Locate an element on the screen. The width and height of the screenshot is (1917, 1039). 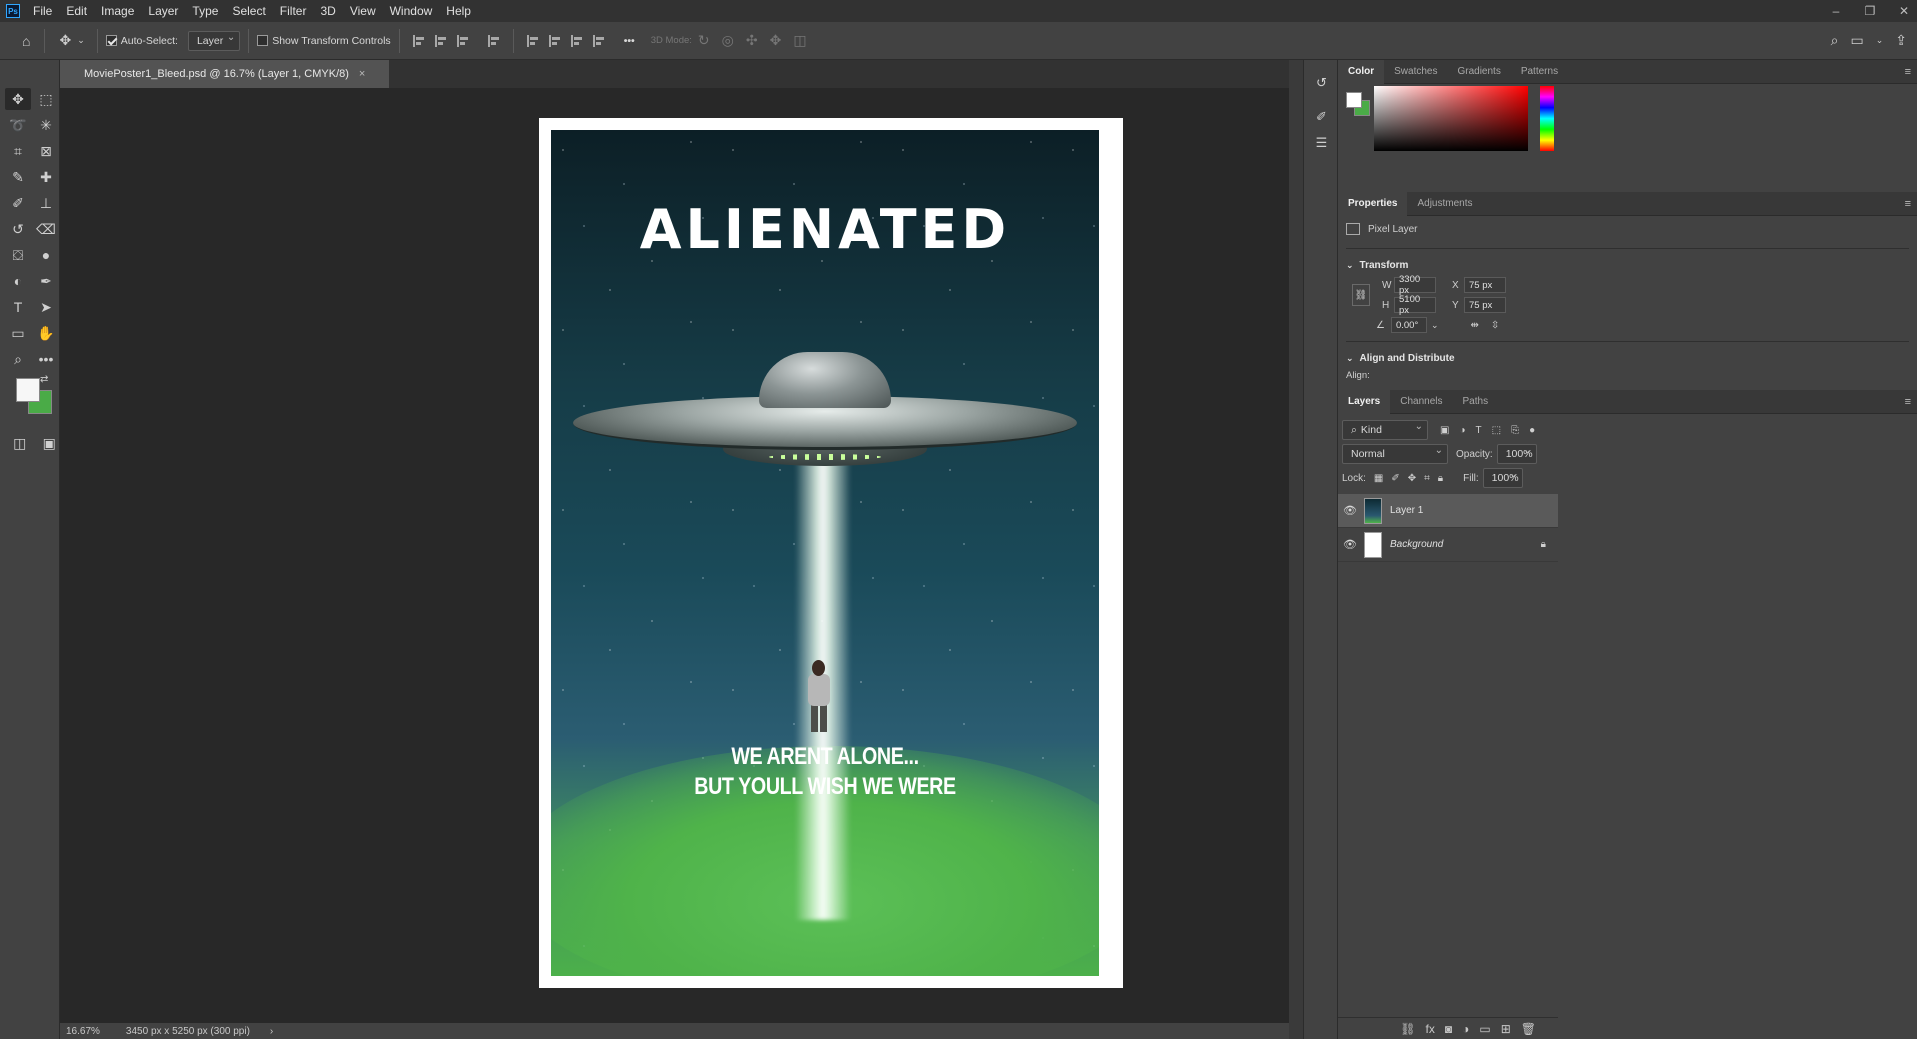
rectangular-marquee-icon: ⬚ is located at coordinates (46, 99).